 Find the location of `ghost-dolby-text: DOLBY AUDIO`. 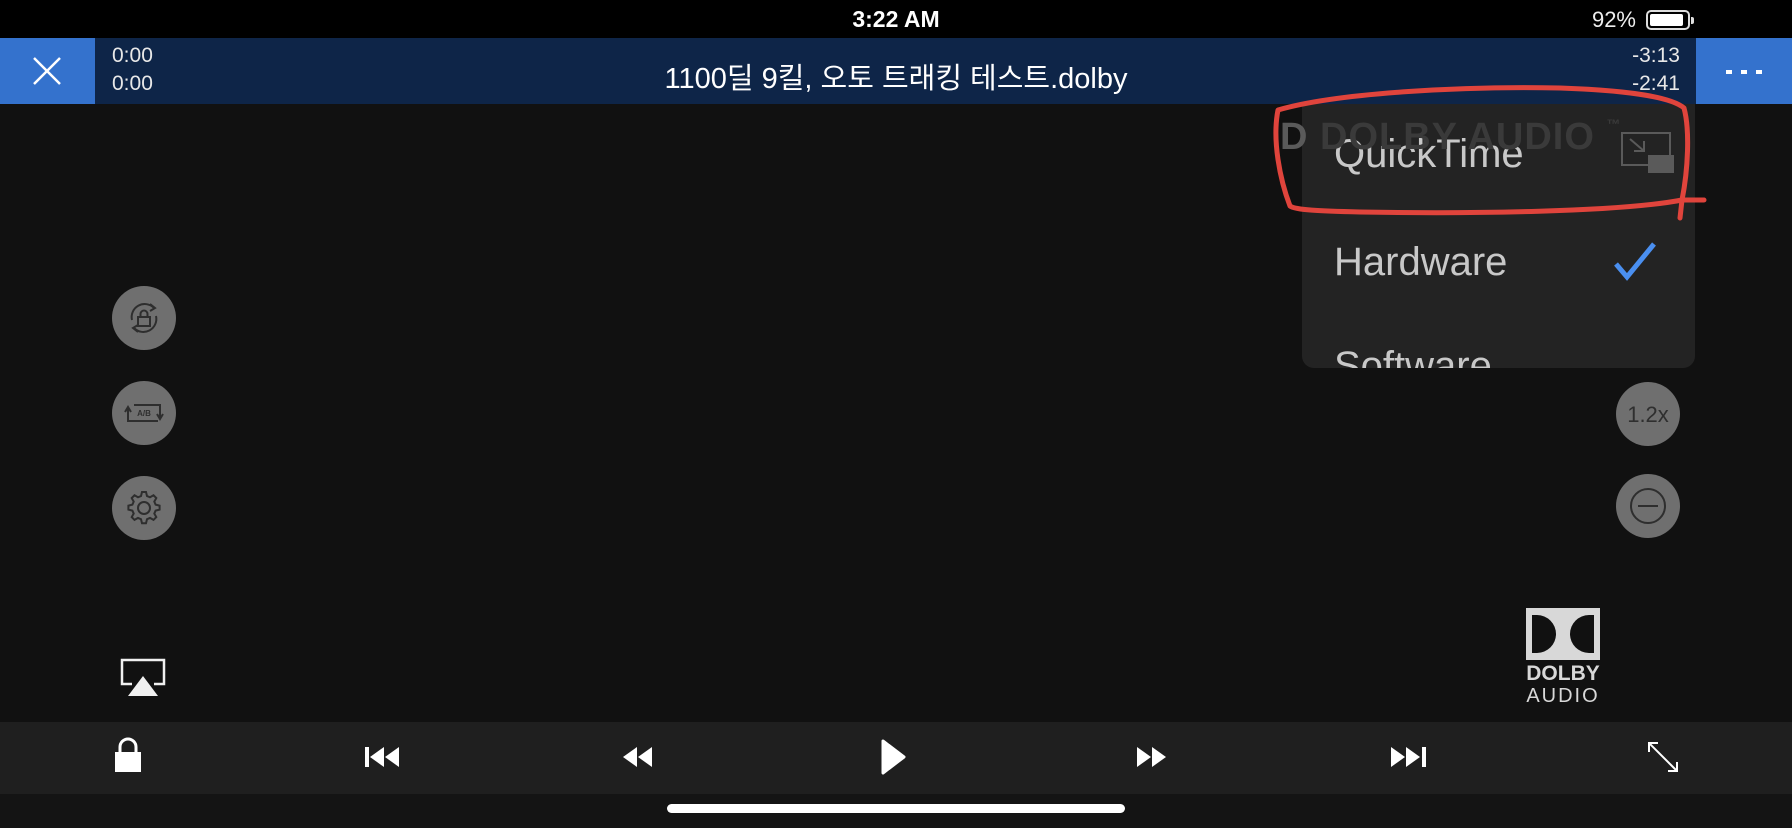

ghost-dolby-text: DOLBY AUDIO is located at coordinates (1457, 137).